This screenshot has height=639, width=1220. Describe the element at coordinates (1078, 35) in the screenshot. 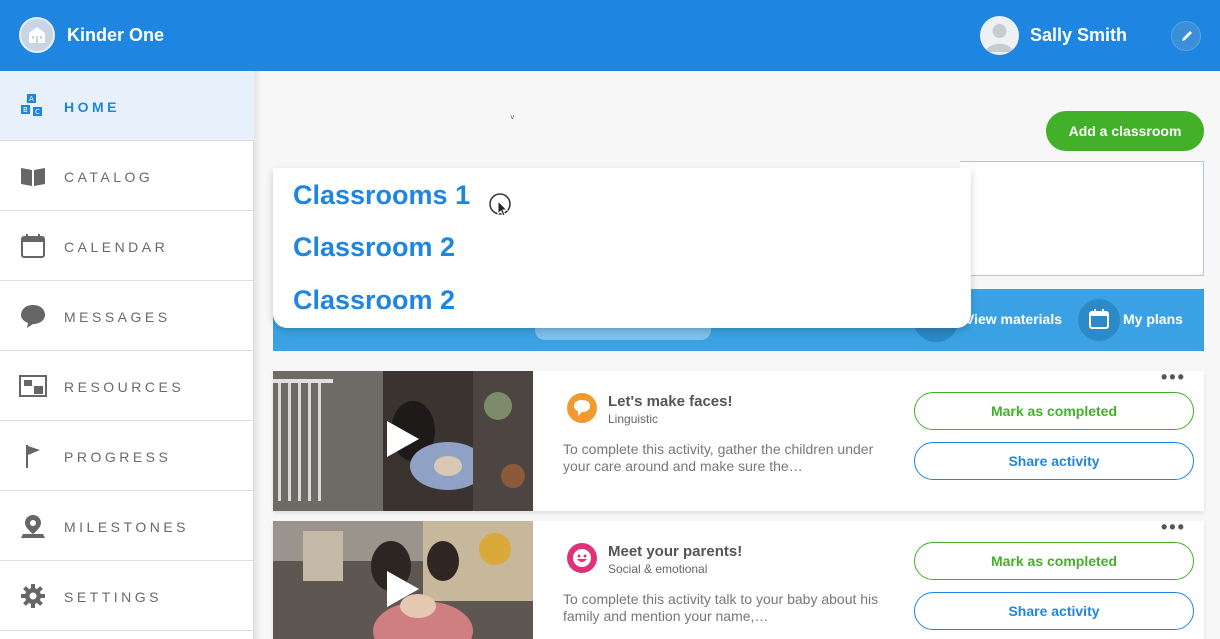

I see `user-name: Sally Smith` at that location.